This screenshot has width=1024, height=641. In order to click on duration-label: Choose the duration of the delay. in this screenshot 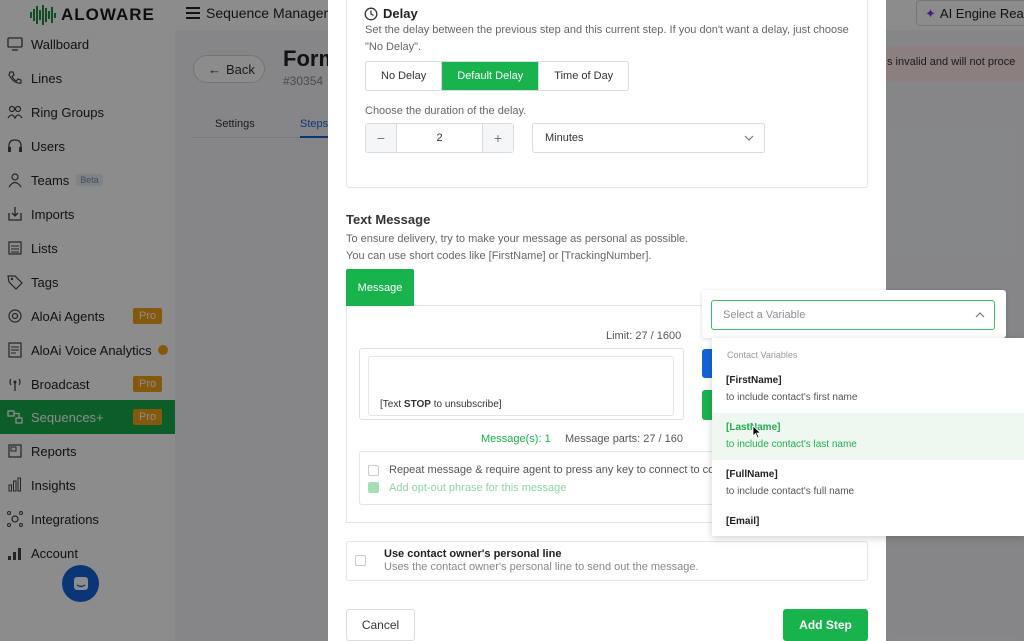, I will do `click(446, 111)`.